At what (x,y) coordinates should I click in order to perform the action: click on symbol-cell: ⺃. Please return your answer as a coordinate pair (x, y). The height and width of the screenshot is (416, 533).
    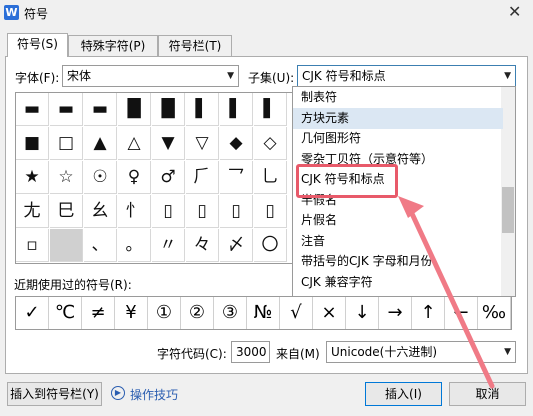
    Looking at the image, I should click on (270, 177).